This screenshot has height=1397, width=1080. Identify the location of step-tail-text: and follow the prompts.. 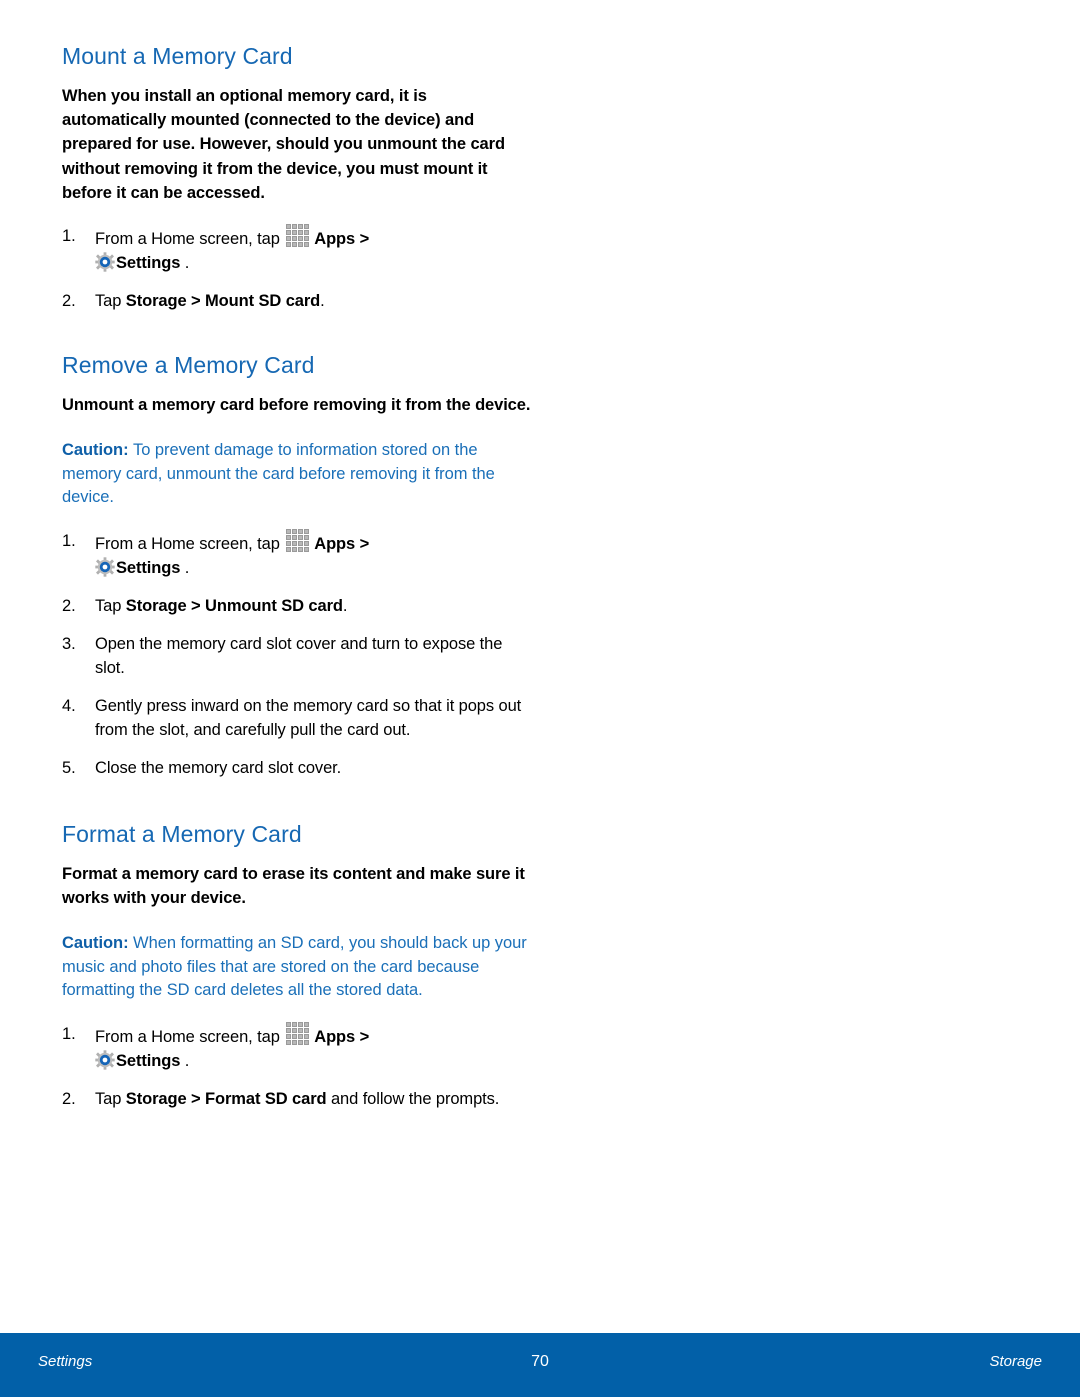
(413, 1098).